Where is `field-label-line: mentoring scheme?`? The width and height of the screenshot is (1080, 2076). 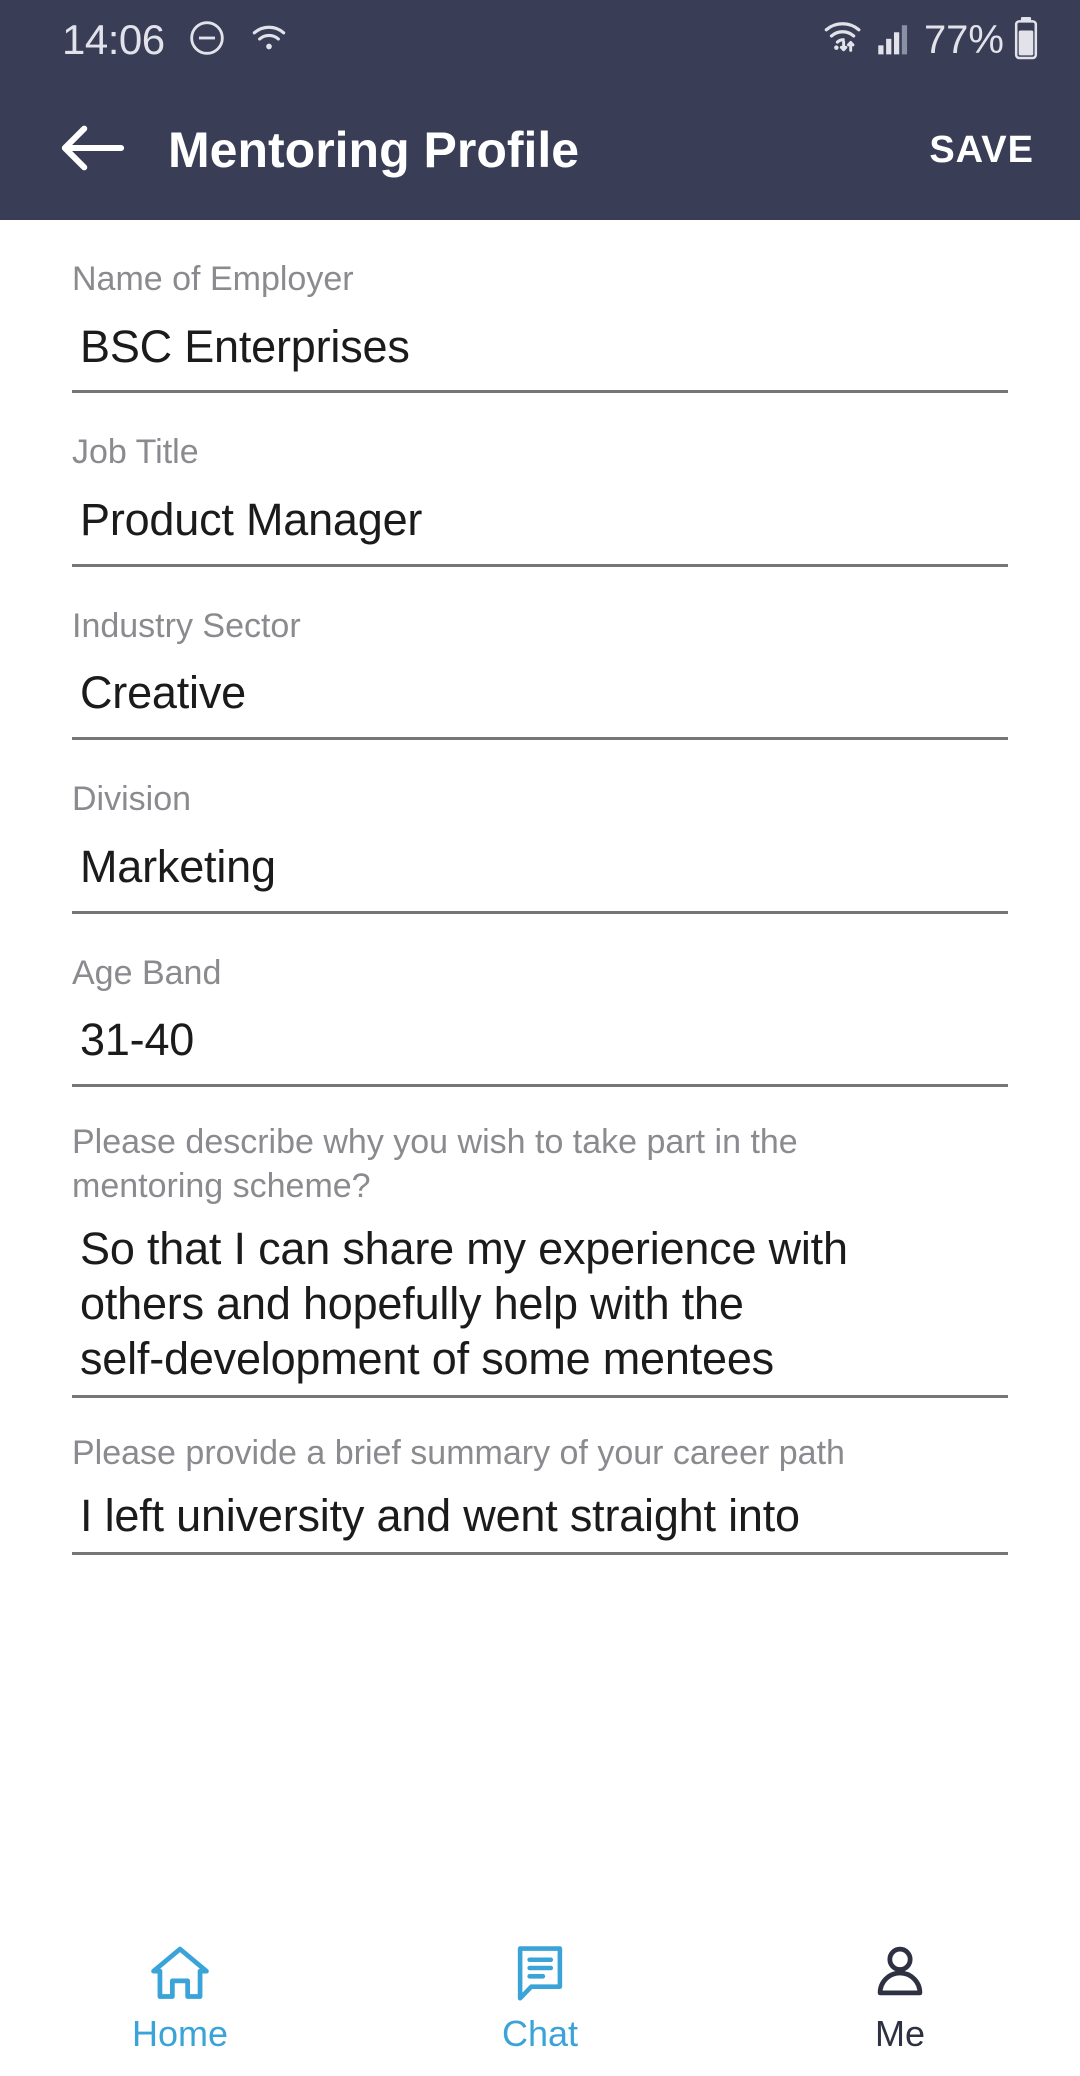
field-label-line: mentoring scheme? is located at coordinates (221, 1185).